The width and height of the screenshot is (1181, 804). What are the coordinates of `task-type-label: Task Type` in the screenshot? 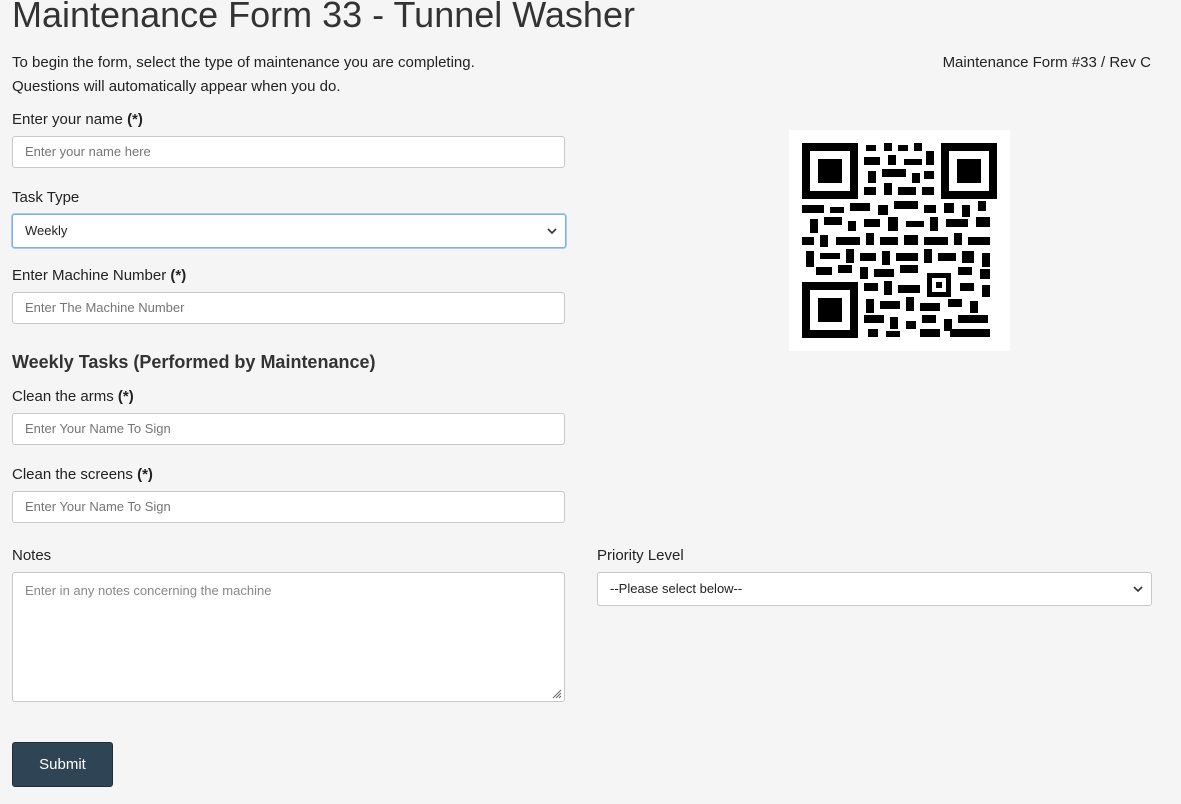 It's located at (46, 197).